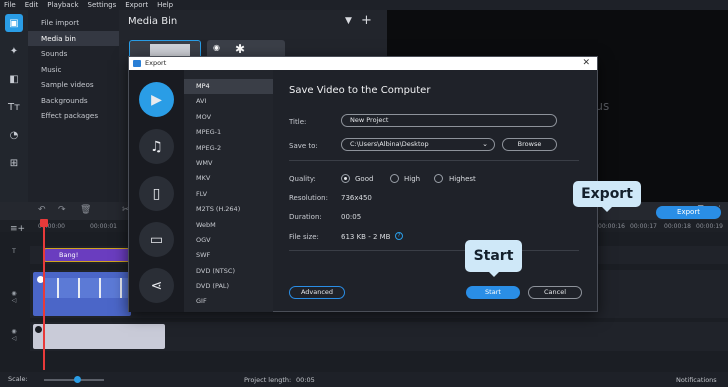 This screenshot has width=728, height=387. I want to click on overlay-track-controls: ◉ ◁, so click(14, 335).